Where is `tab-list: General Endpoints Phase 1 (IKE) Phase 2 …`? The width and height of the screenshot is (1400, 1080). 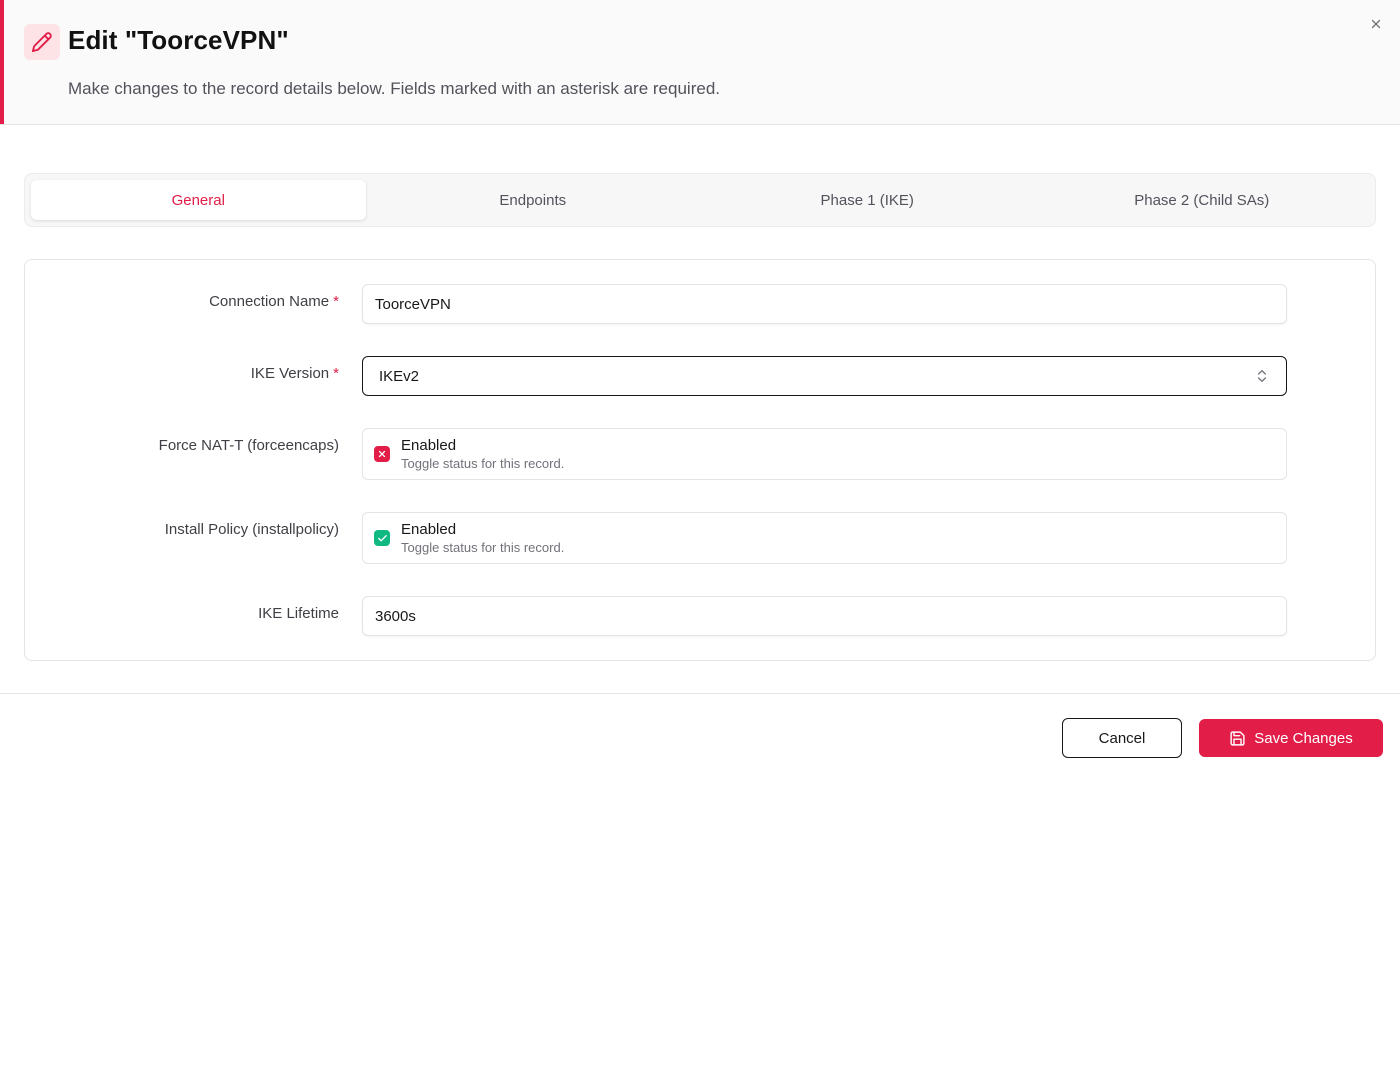
tab-list: General Endpoints Phase 1 (IKE) Phase 2 … is located at coordinates (700, 200).